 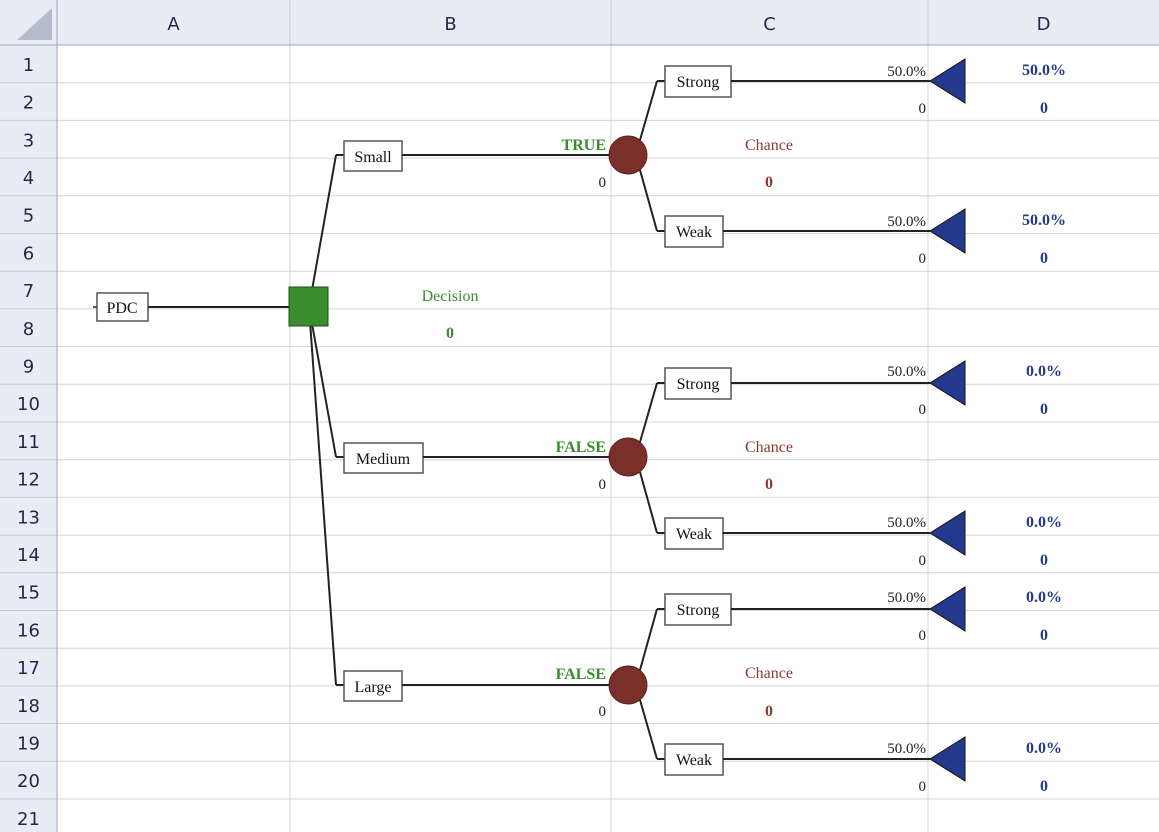 What do you see at coordinates (450, 333) in the screenshot?
I see `decision-value: 0` at bounding box center [450, 333].